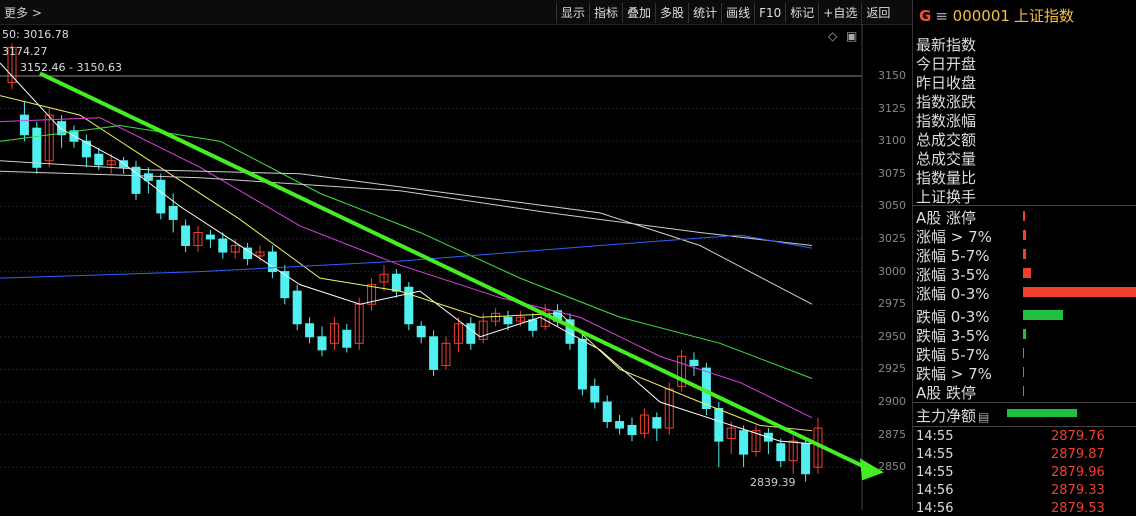  I want to click on y-tick-label: 3025, so click(892, 238).